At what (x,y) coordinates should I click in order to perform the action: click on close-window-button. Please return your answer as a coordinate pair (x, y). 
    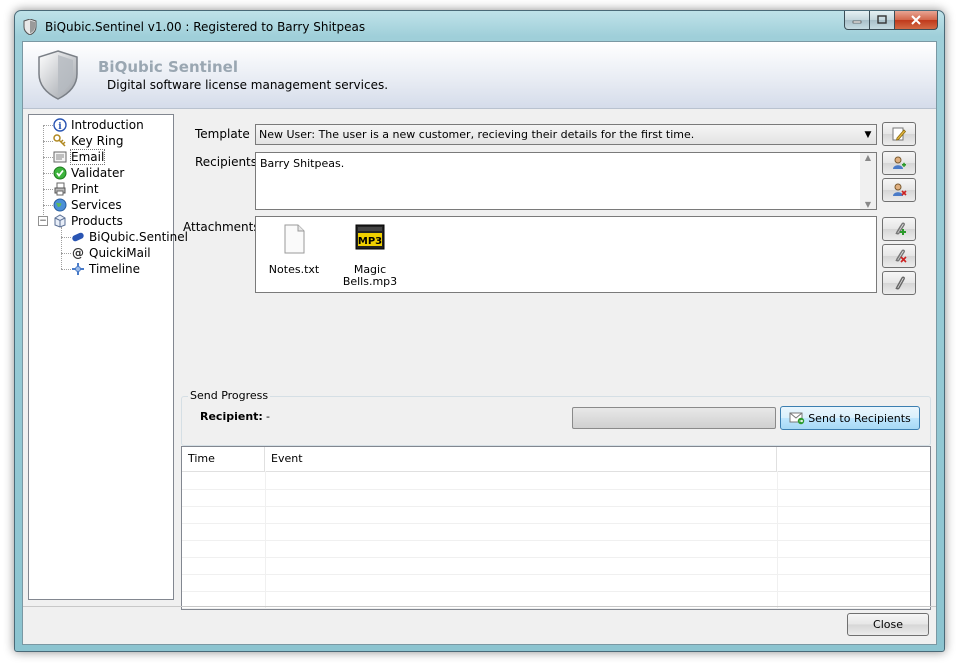
    Looking at the image, I should click on (916, 20).